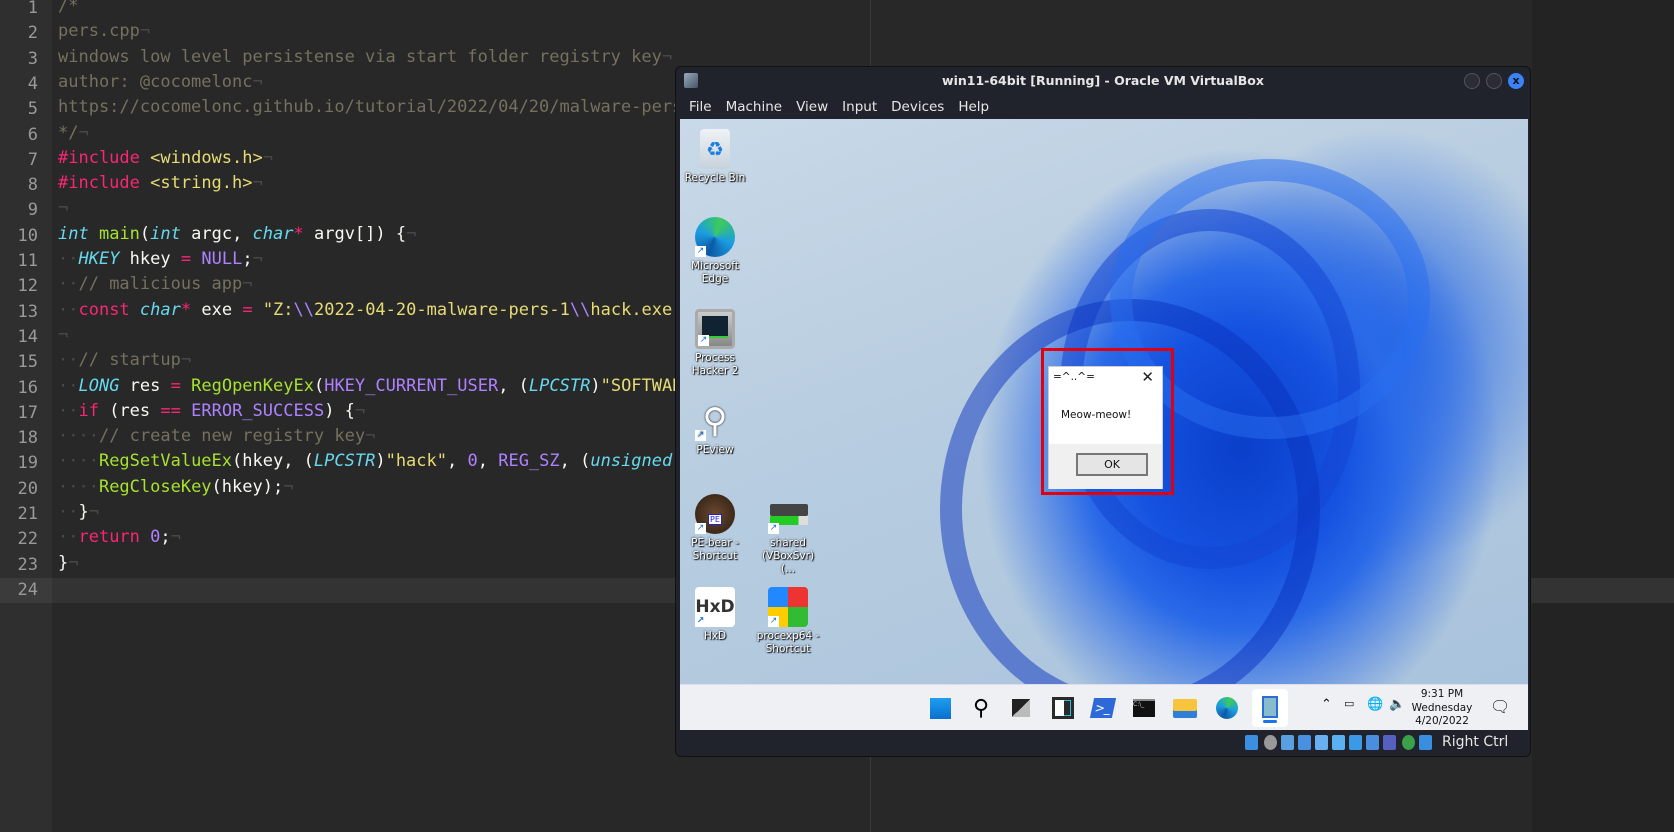 Image resolution: width=1674 pixels, height=832 pixels. Describe the element at coordinates (298, 233) in the screenshot. I see `code-token: *` at that location.